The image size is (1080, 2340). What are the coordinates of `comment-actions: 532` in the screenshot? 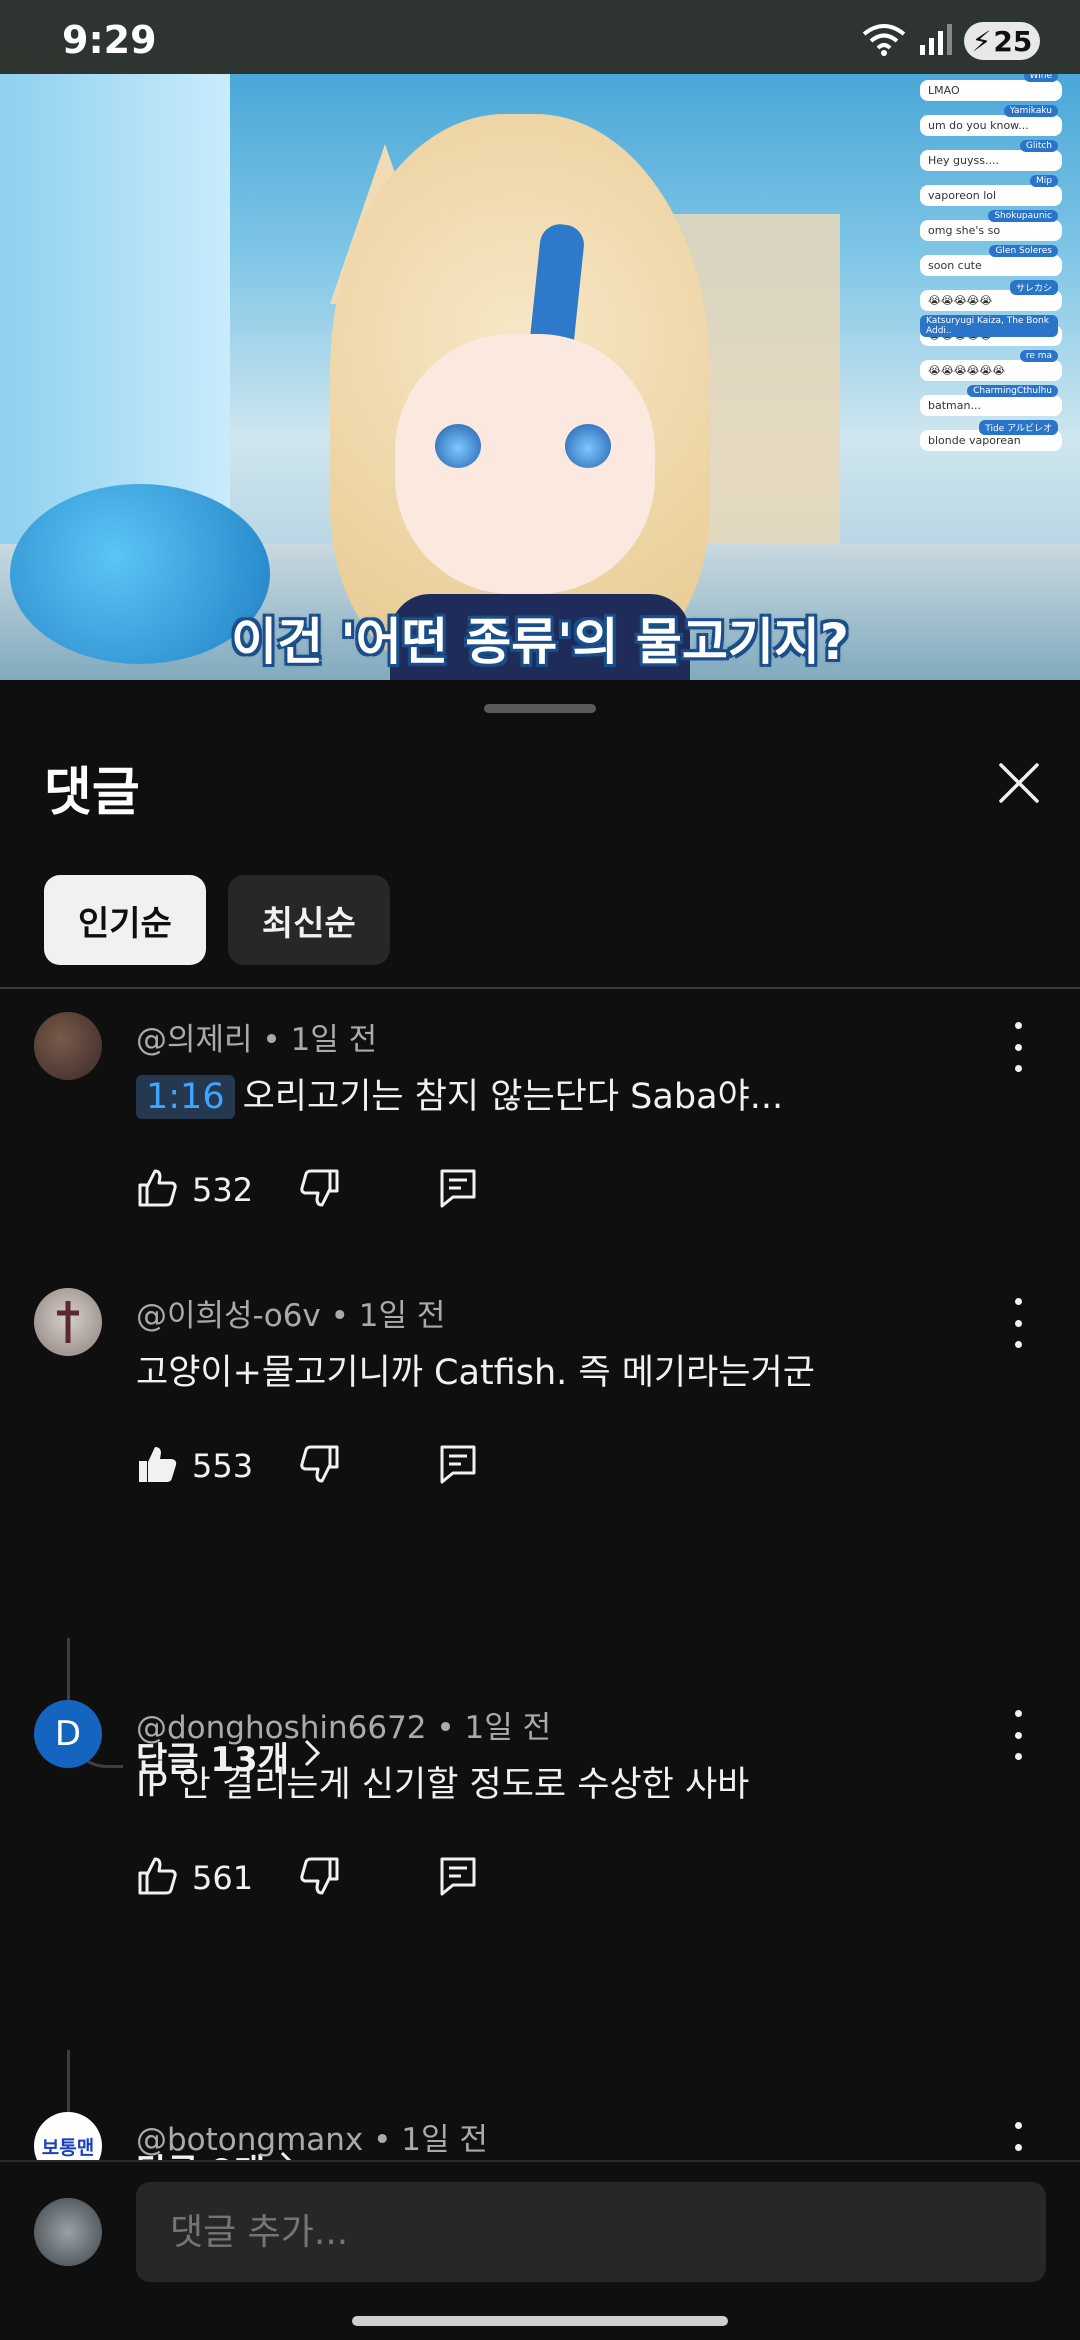 It's located at (306, 1190).